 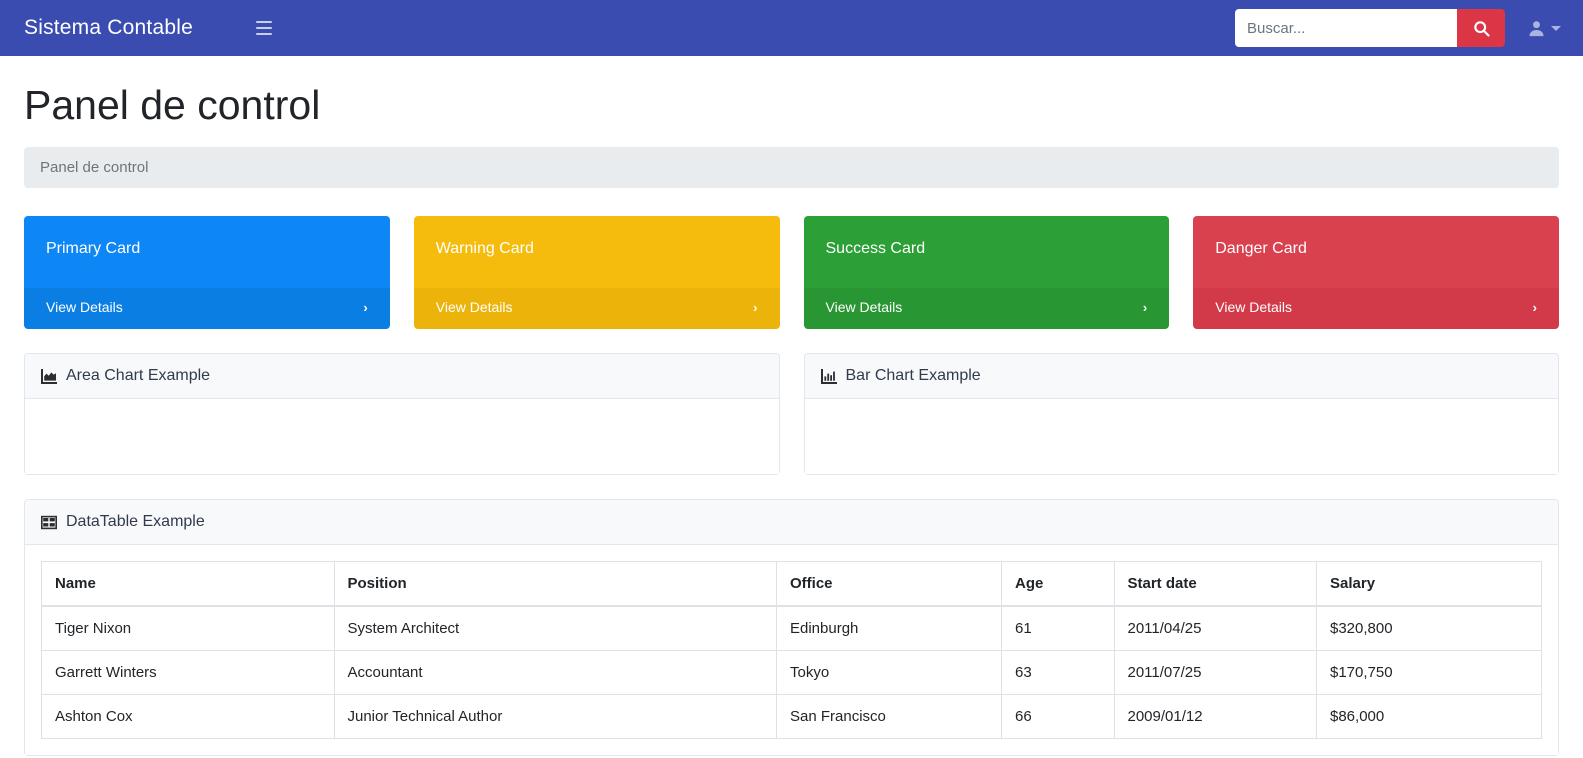 I want to click on stat-card-success: Success Card View Details ›, so click(x=986, y=272).